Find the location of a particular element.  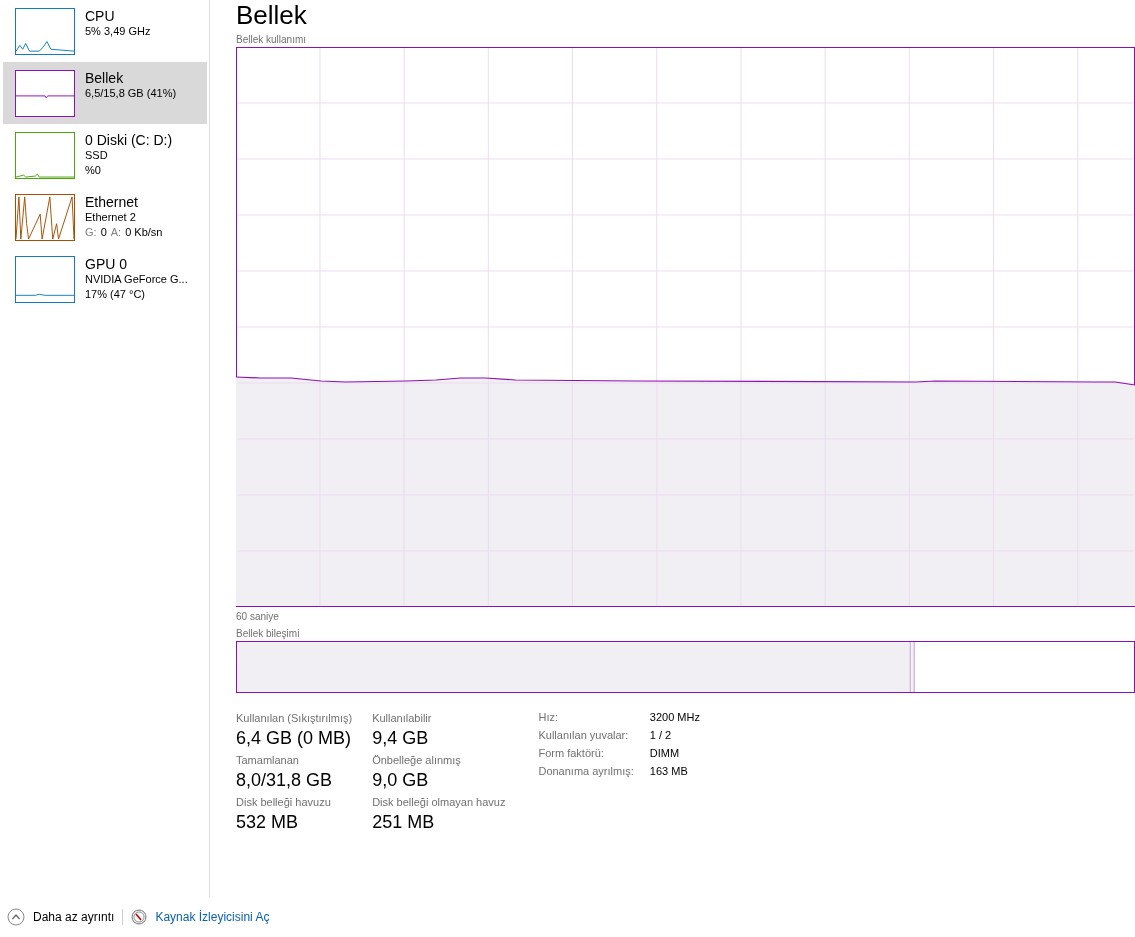

resource-monitor-link: Kaynak İzleyicisini Aç is located at coordinates (212, 917).